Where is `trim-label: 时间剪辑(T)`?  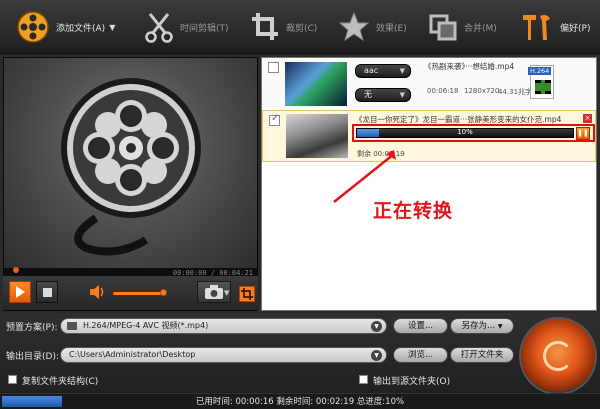 trim-label: 时间剪辑(T) is located at coordinates (204, 28).